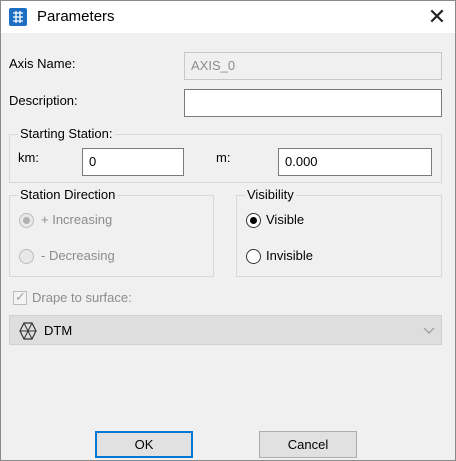 This screenshot has width=456, height=461. Describe the element at coordinates (253, 220) in the screenshot. I see `visible-radio` at that location.